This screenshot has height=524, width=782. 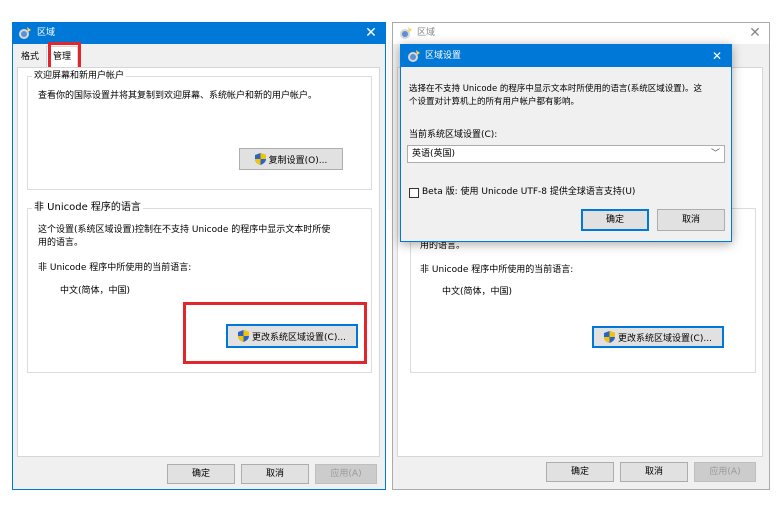 I want to click on background-window-edge, so click(x=389, y=125).